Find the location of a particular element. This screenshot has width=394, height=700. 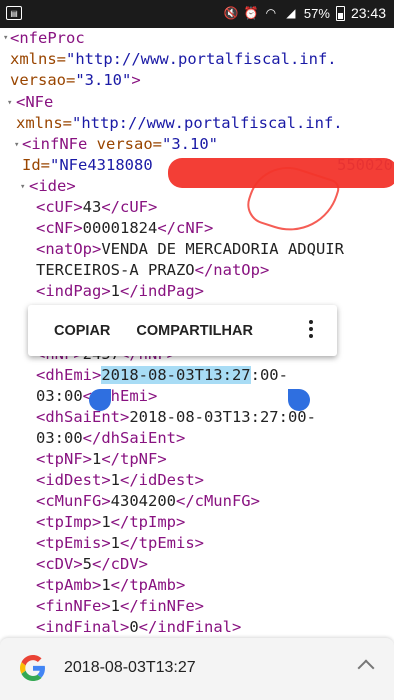

nfeproc-xmlns: xmlns="http://www.portalfiscal.inf. is located at coordinates (173, 59).